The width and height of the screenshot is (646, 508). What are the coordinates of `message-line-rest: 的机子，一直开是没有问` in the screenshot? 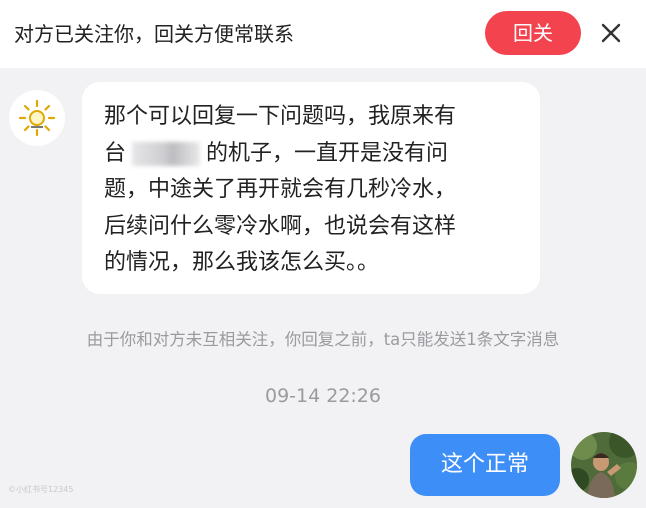 It's located at (327, 153).